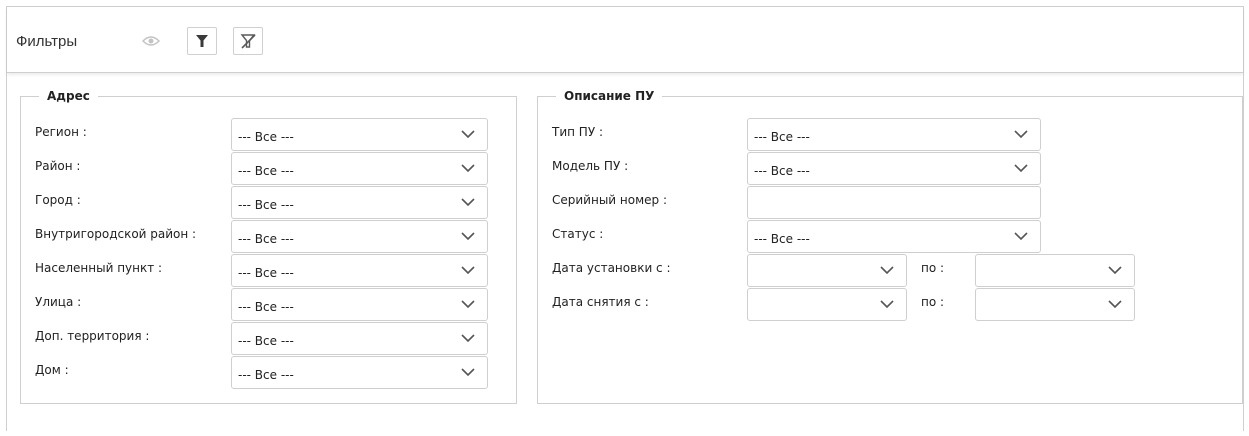 The image size is (1249, 436). Describe the element at coordinates (1055, 270) in the screenshot. I see `install-date-to-picker` at that location.